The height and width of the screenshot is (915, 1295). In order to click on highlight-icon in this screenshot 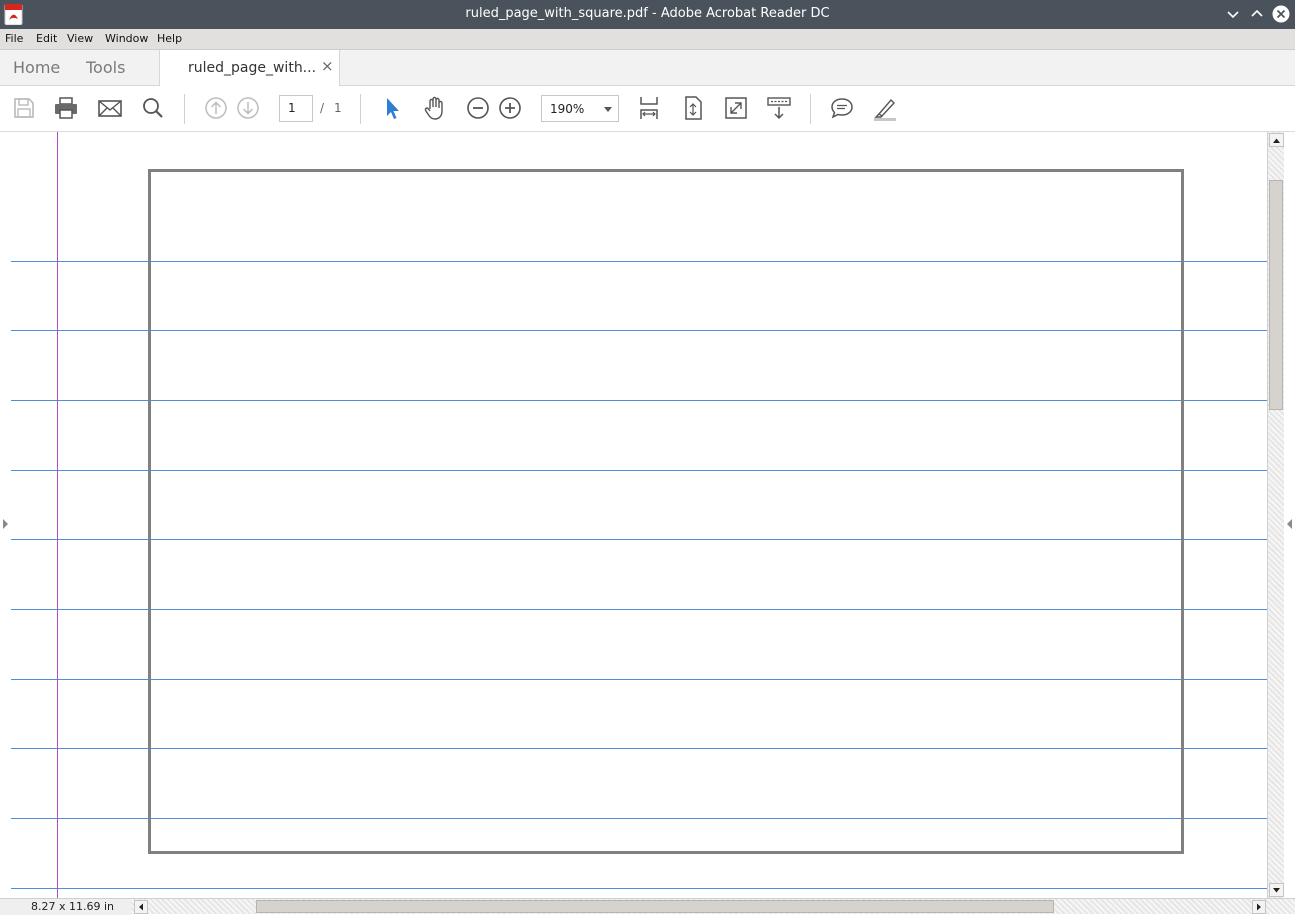, I will do `click(885, 108)`.